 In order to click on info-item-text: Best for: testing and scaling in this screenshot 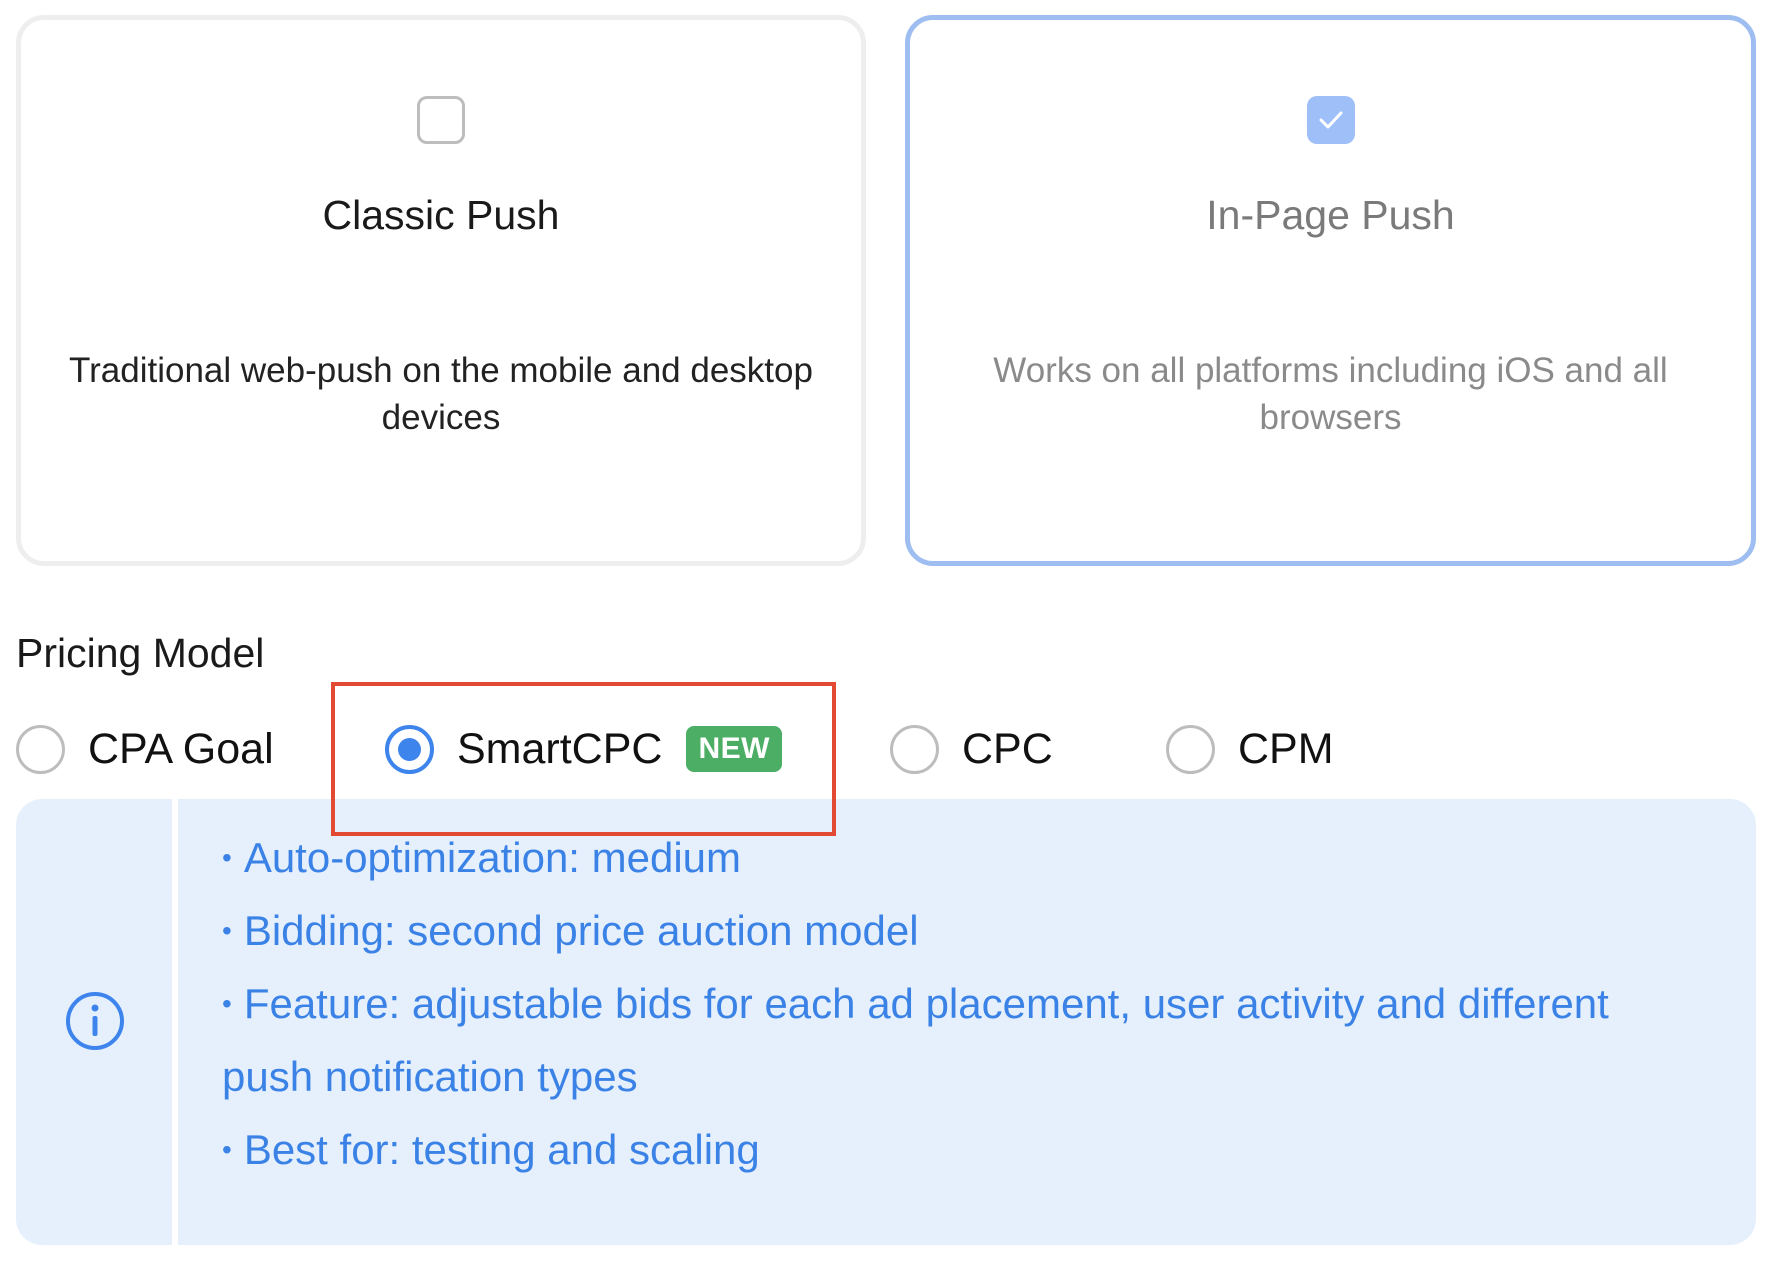, I will do `click(501, 1149)`.